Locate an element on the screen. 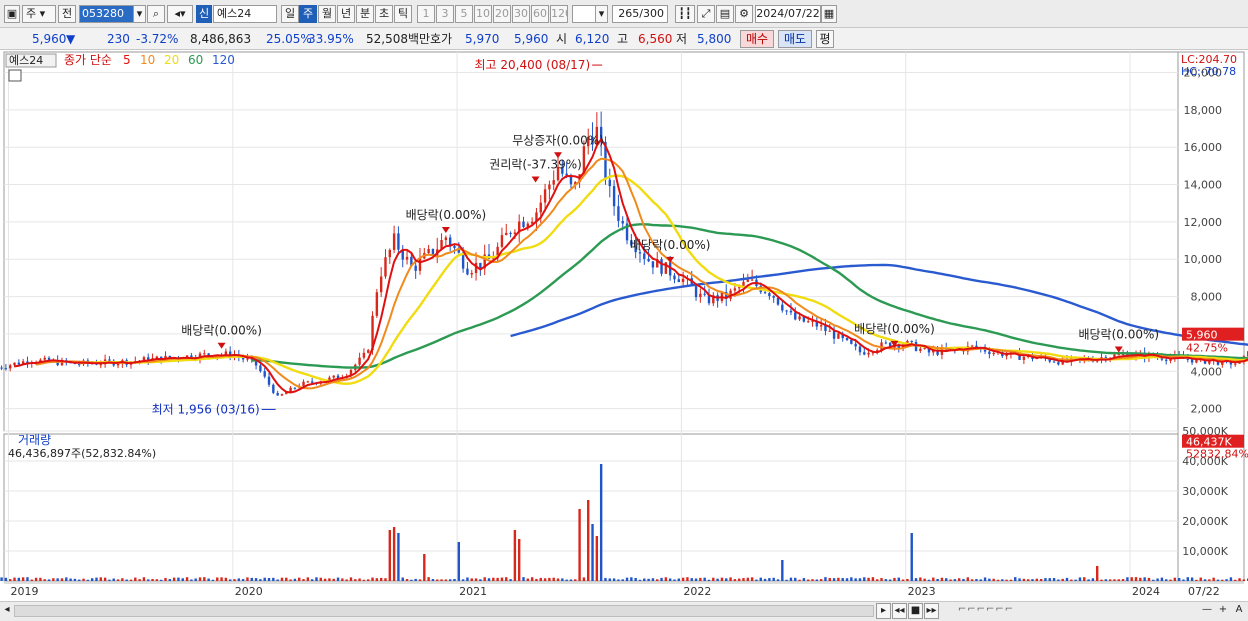 This screenshot has width=1248, height=621. save-icon: ▤ is located at coordinates (725, 14).